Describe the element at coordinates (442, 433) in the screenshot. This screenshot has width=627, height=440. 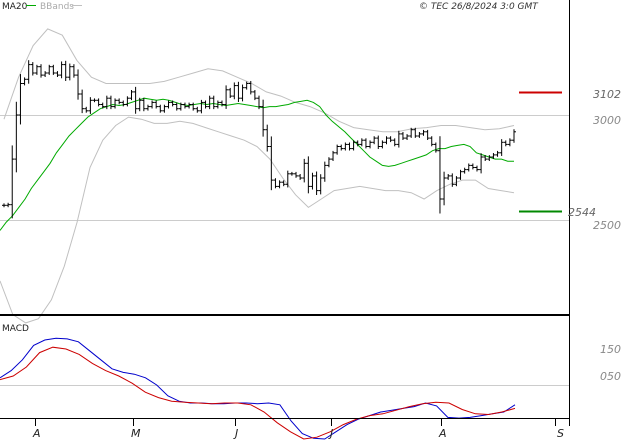
I see `x-tick-label: A` at that location.